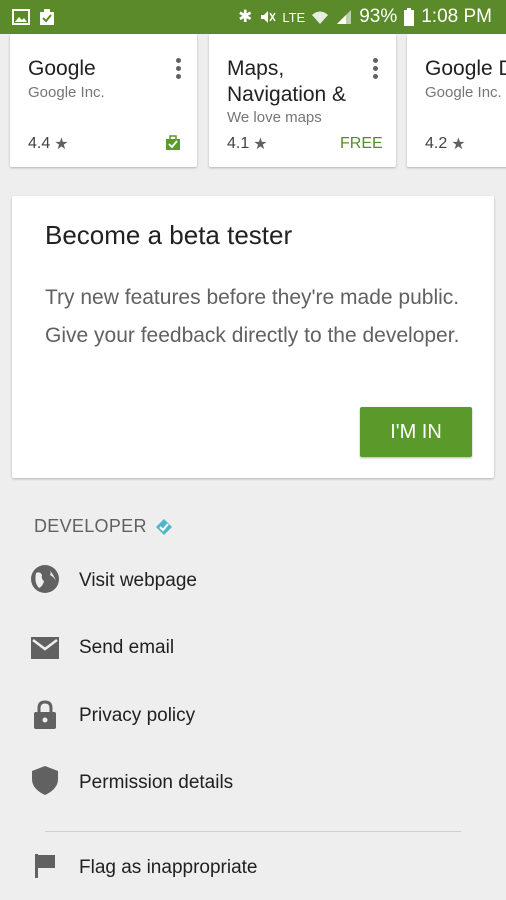 The width and height of the screenshot is (506, 900). I want to click on visit-webpage-row: Visit webpage, so click(253, 580).